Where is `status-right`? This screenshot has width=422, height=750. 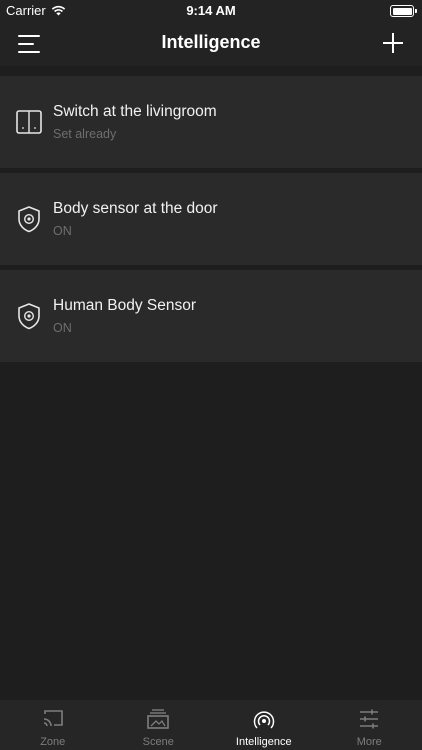
status-right is located at coordinates (403, 11).